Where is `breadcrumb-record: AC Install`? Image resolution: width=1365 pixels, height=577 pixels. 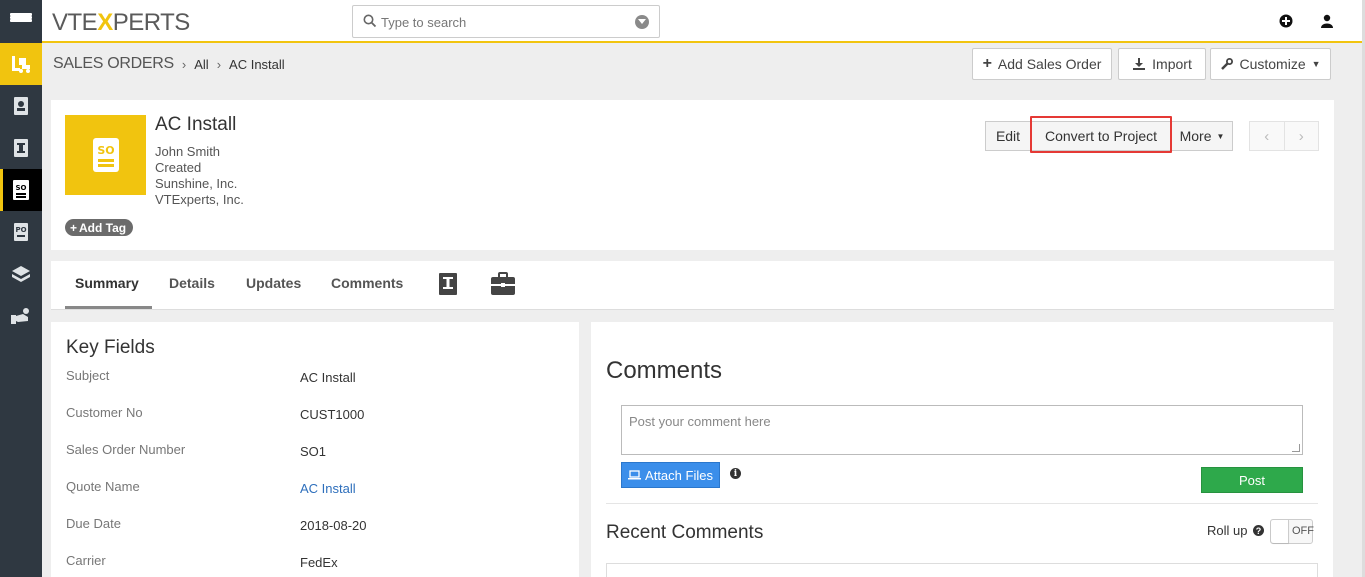 breadcrumb-record: AC Install is located at coordinates (257, 64).